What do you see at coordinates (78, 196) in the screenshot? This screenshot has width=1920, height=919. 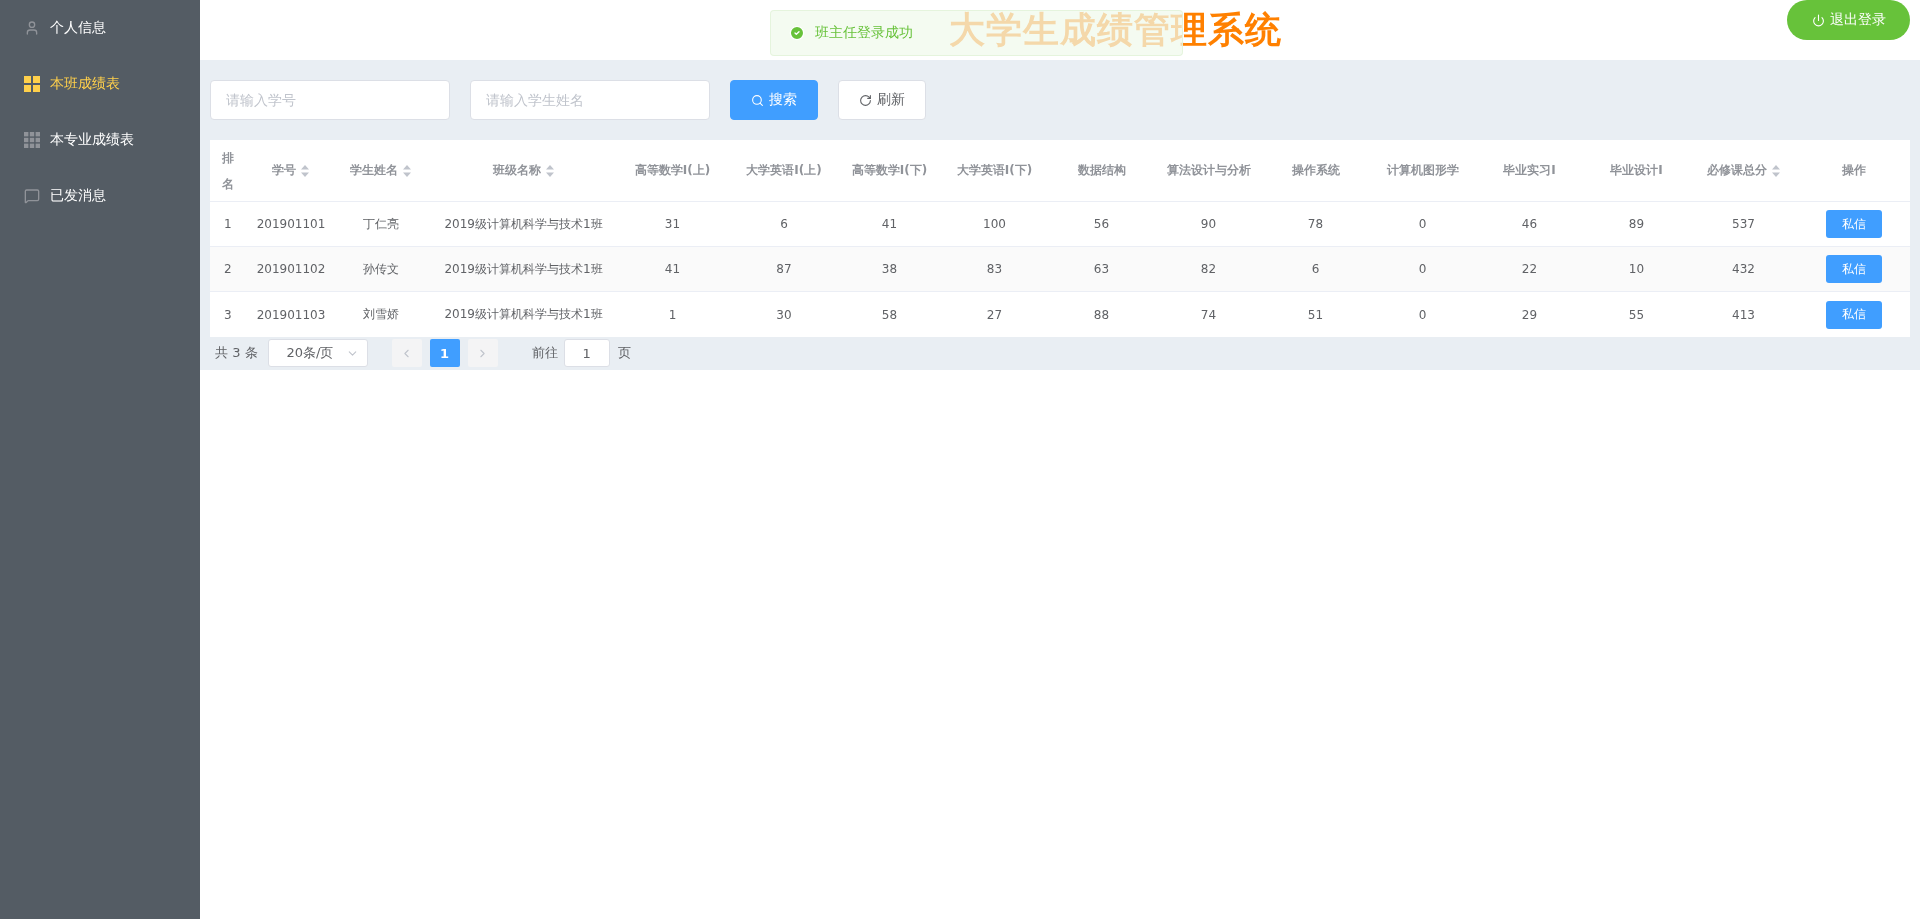 I see `sidebar-label: 已发消息` at bounding box center [78, 196].